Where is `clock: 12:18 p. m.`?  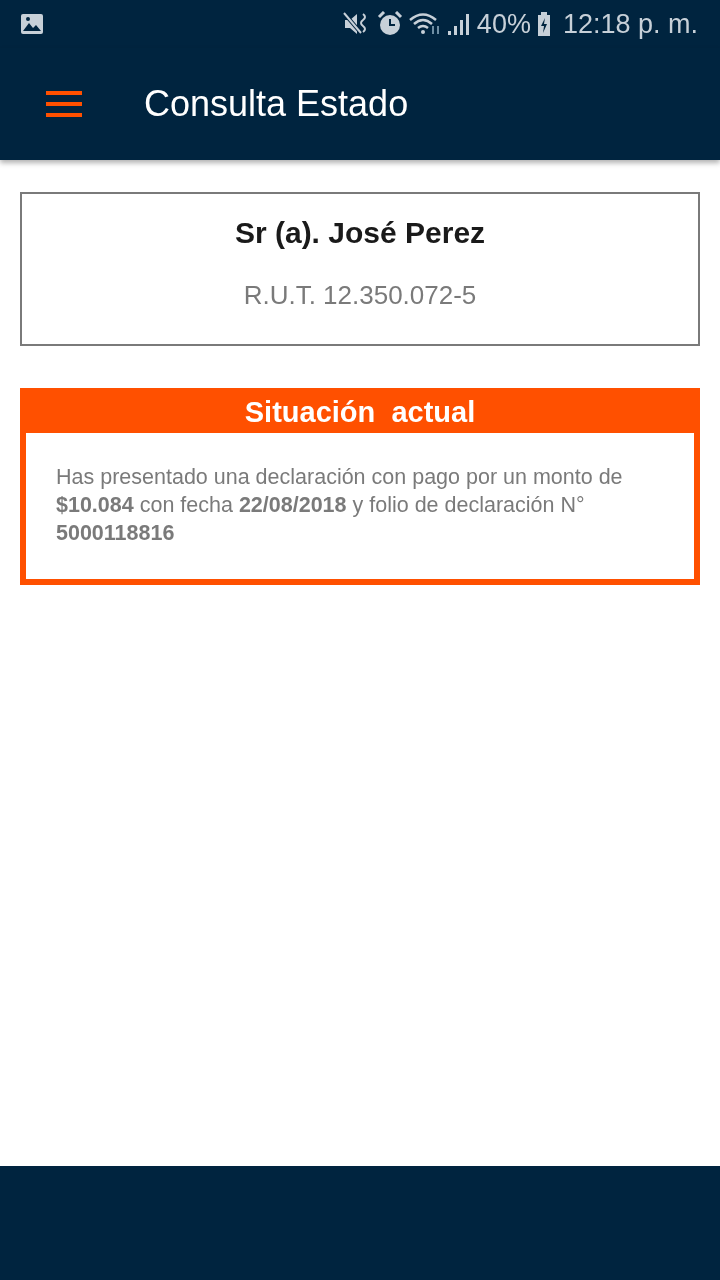
clock: 12:18 p. m. is located at coordinates (630, 24).